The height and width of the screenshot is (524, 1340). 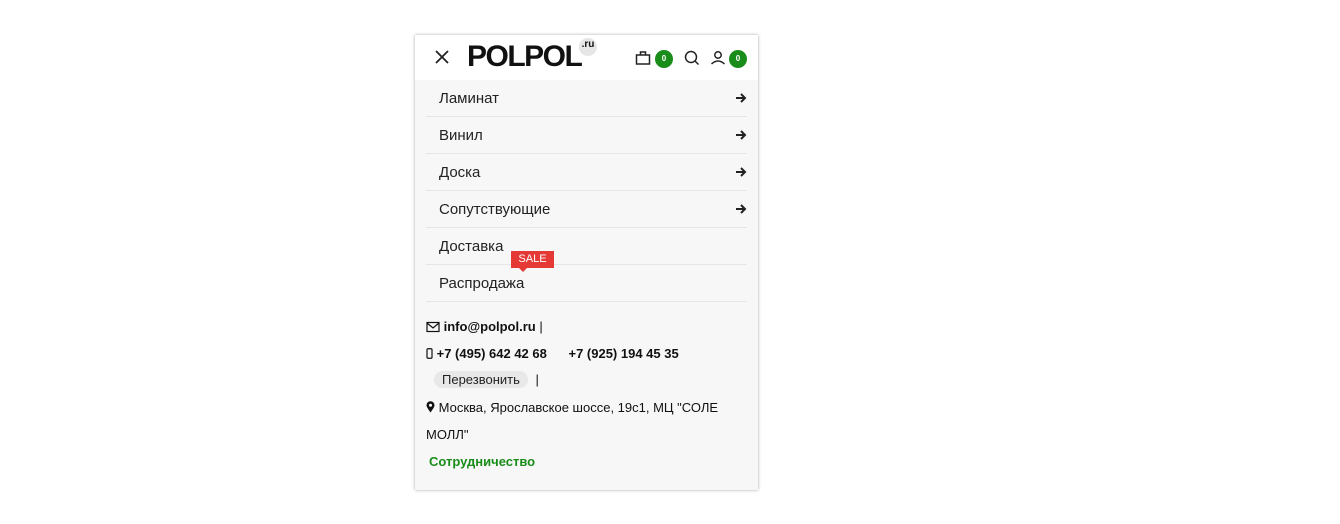 What do you see at coordinates (429, 353) in the screenshot?
I see `mobile-phone-icon` at bounding box center [429, 353].